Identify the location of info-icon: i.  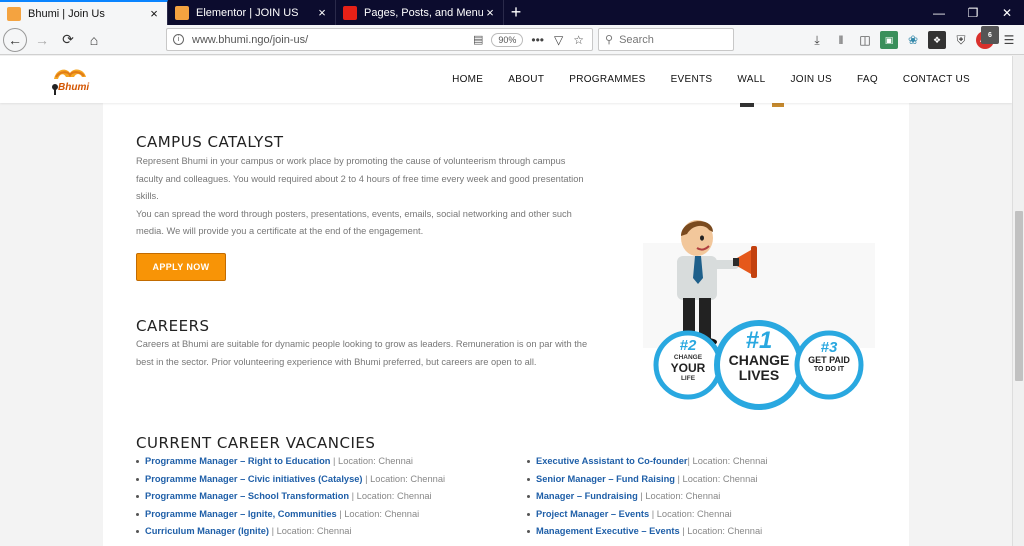
(178, 39).